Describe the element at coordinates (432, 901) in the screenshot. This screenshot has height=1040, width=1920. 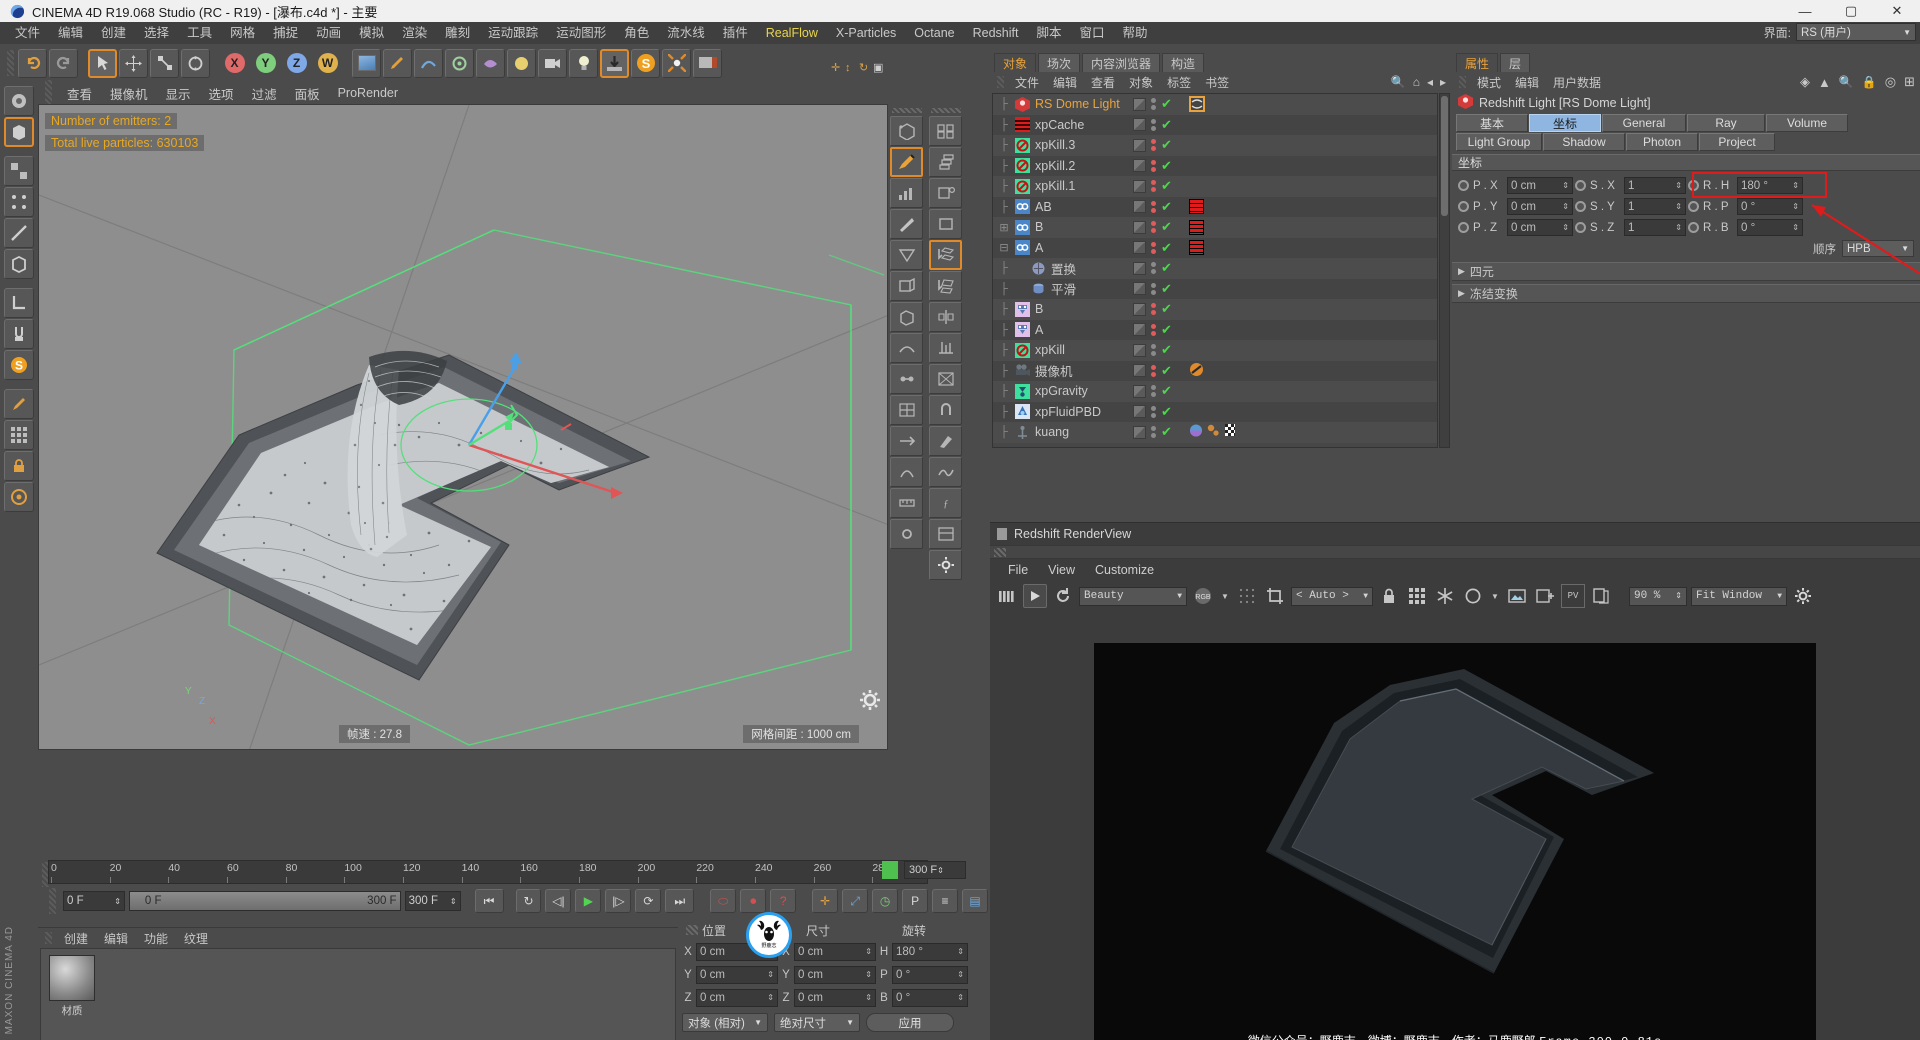
I see `max-frame-field: 300 F ⇕` at that location.